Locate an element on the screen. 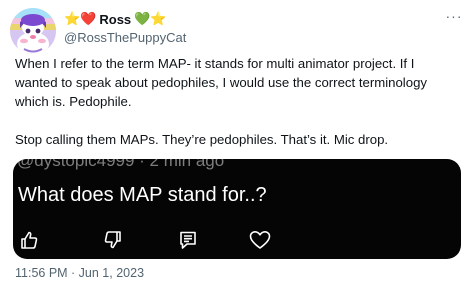 Image resolution: width=474 pixels, height=295 pixels. display-name-text: Ross is located at coordinates (115, 19).